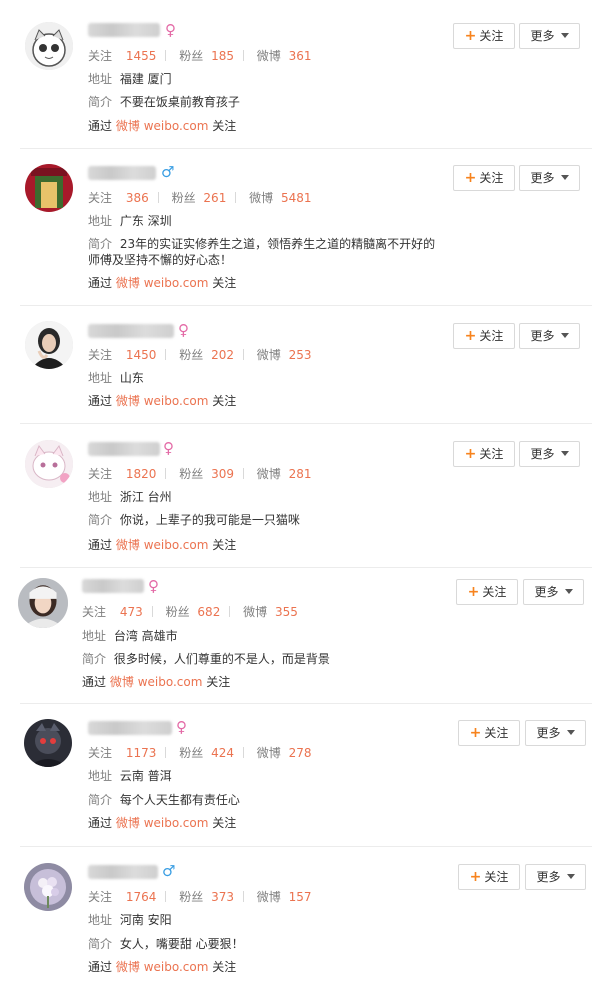 Image resolution: width=600 pixels, height=994 pixels. Describe the element at coordinates (208, 612) in the screenshot. I see `fans-count: 682` at that location.